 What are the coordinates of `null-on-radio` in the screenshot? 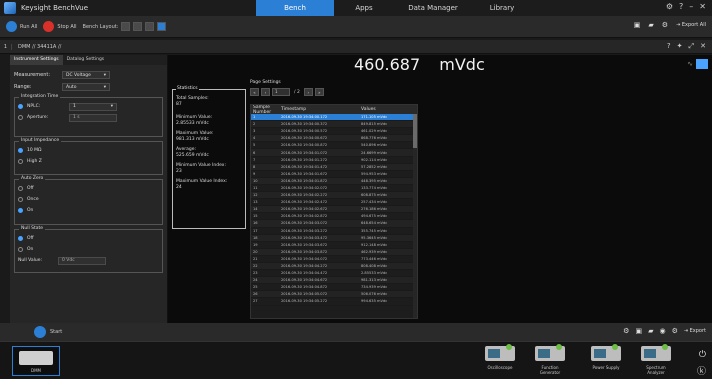 It's located at (20, 249).